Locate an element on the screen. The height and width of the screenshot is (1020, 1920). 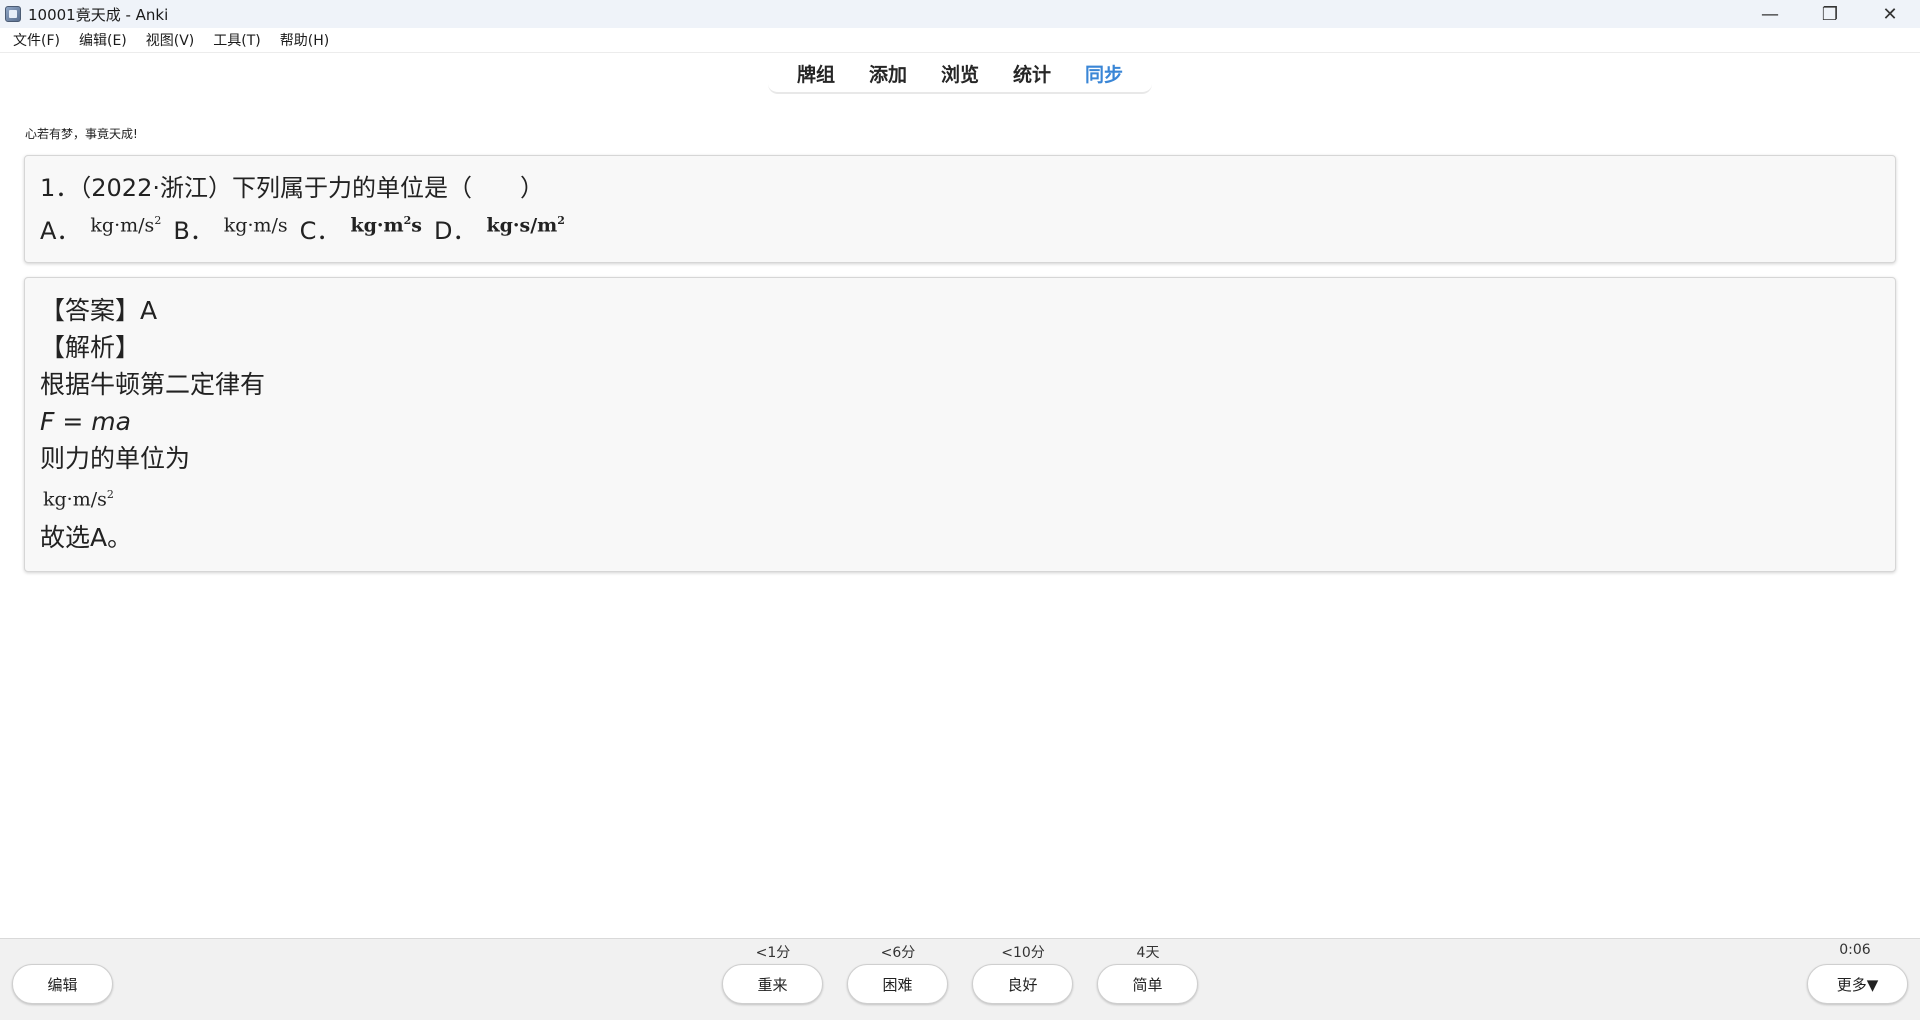
question-stem: 1．（2022·浙江）下列属于力的单位是（ ） is located at coordinates (292, 188).